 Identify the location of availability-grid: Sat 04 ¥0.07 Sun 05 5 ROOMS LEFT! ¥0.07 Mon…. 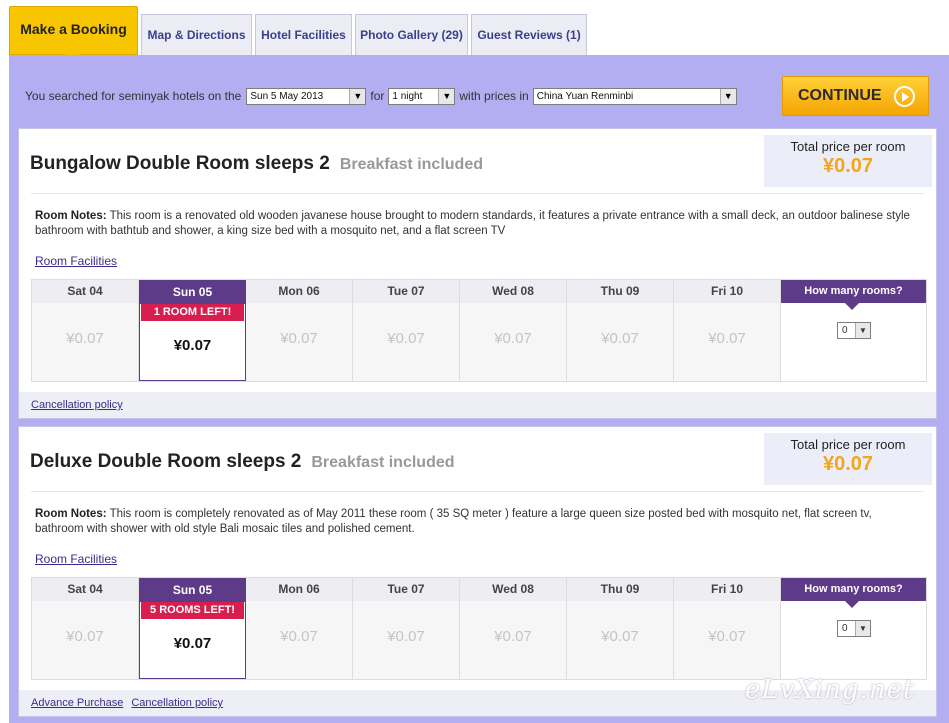
(479, 628).